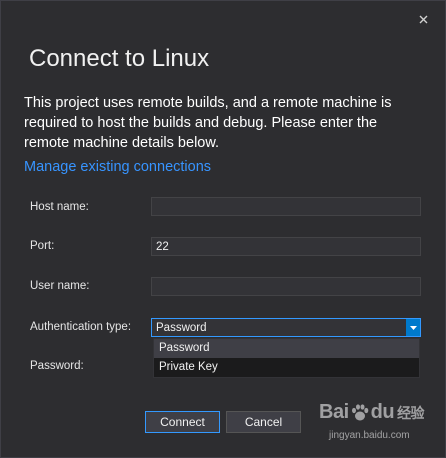 The image size is (446, 458). I want to click on auth-type-dropdown-list: Password Private Key, so click(286, 358).